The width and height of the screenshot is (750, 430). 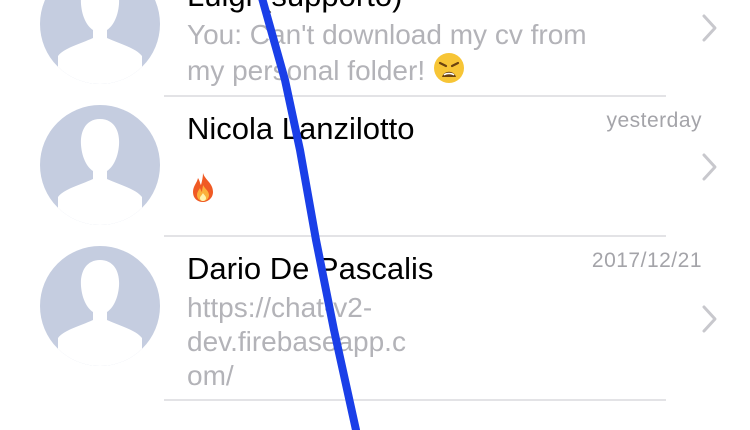 I want to click on divider, so click(x=415, y=400).